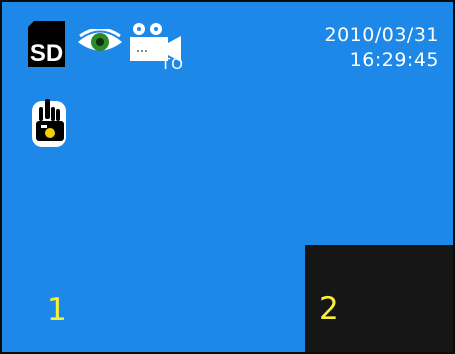 Image resolution: width=455 pixels, height=354 pixels. Describe the element at coordinates (46, 53) in the screenshot. I see `sd-card-label: SD` at that location.